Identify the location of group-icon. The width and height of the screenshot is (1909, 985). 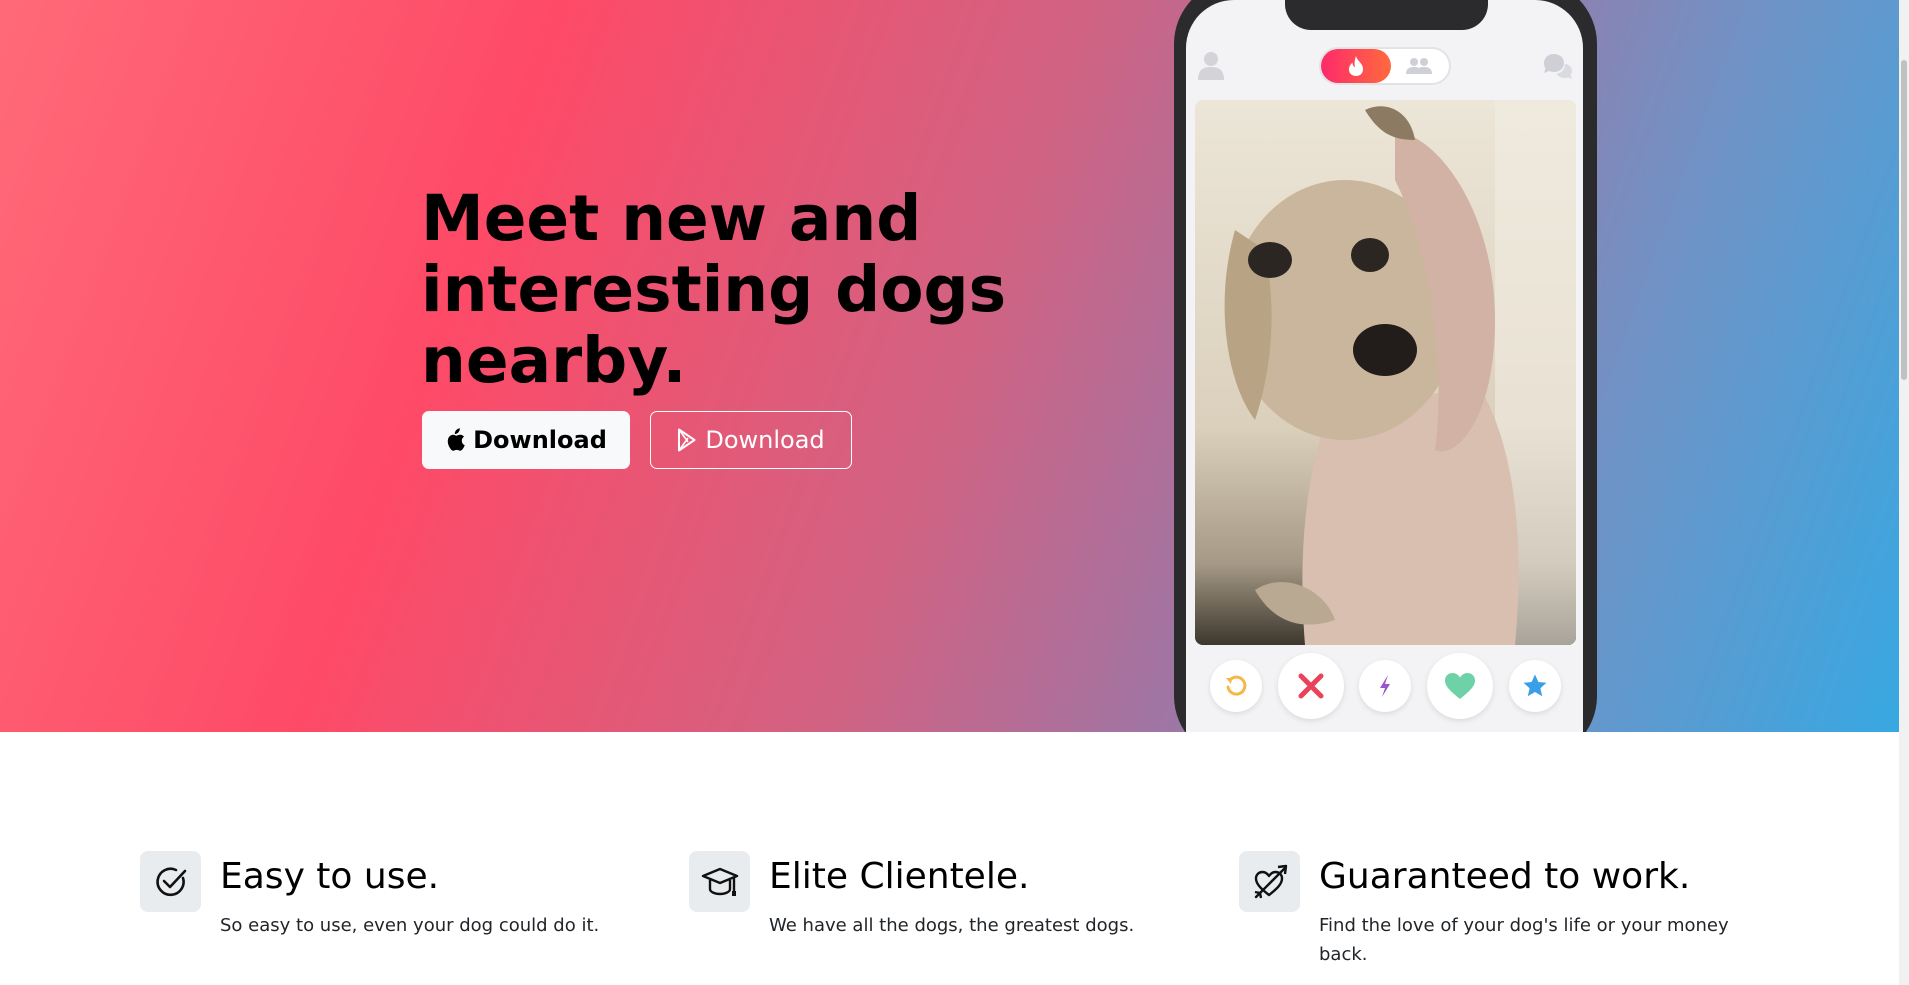
(1419, 66).